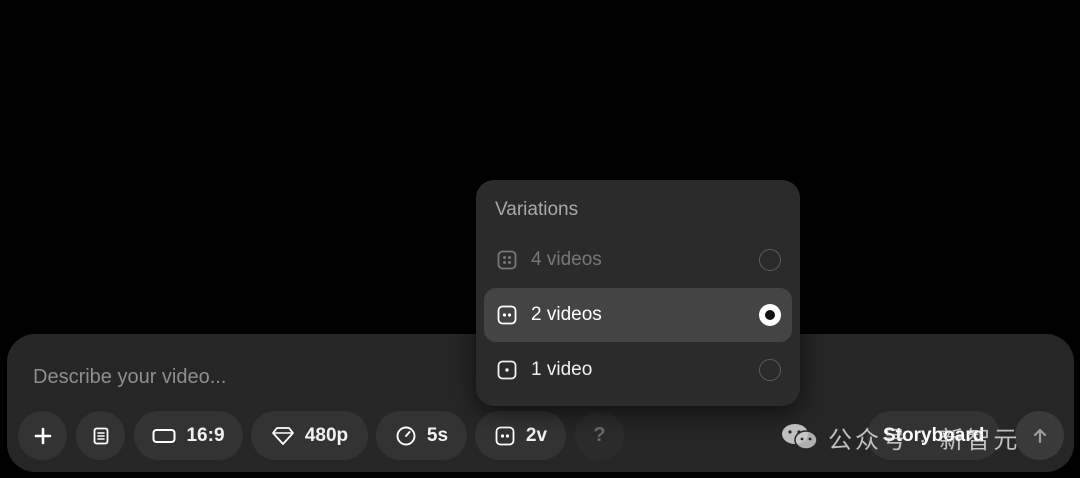 The width and height of the screenshot is (1080, 478). Describe the element at coordinates (205, 435) in the screenshot. I see `aspect-ratio-label: 16:9` at that location.